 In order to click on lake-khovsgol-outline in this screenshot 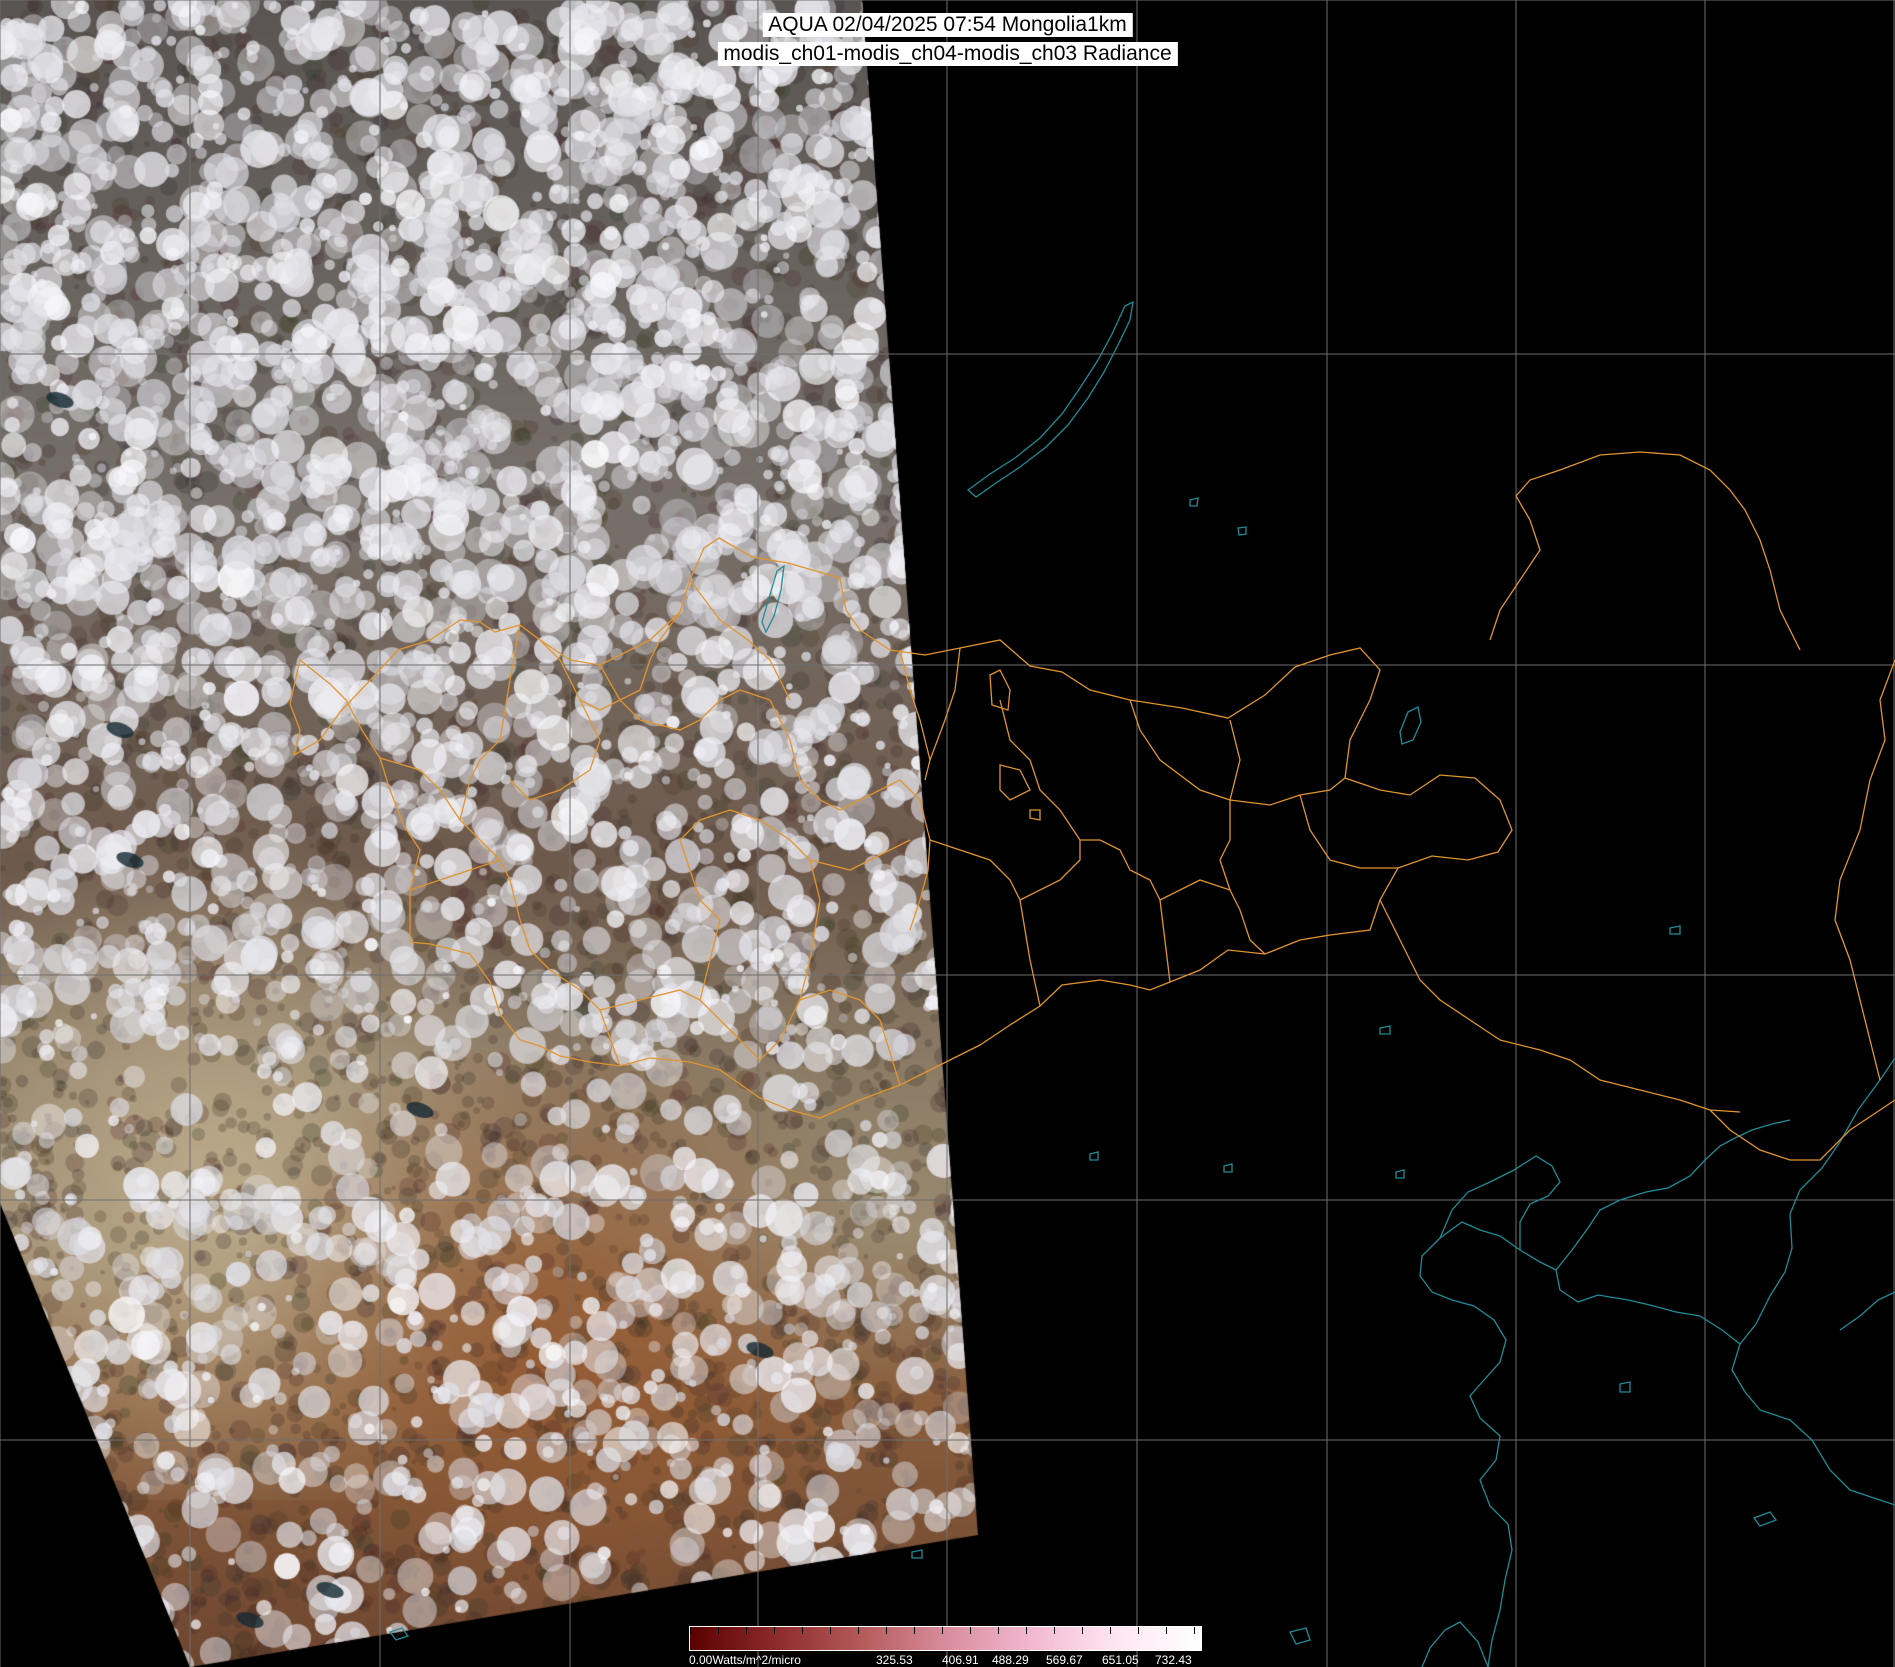, I will do `click(773, 599)`.